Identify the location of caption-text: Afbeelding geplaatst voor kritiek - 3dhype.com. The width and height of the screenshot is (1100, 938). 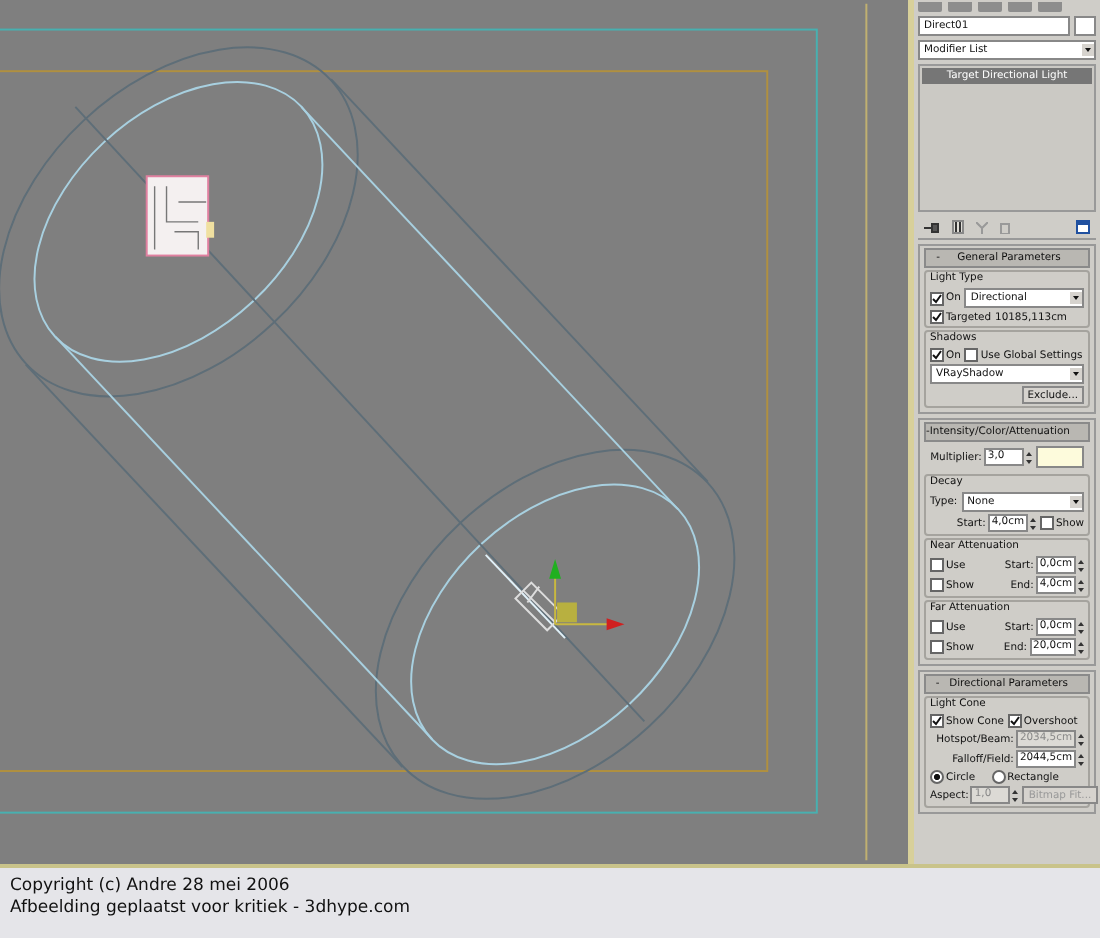
(211, 908).